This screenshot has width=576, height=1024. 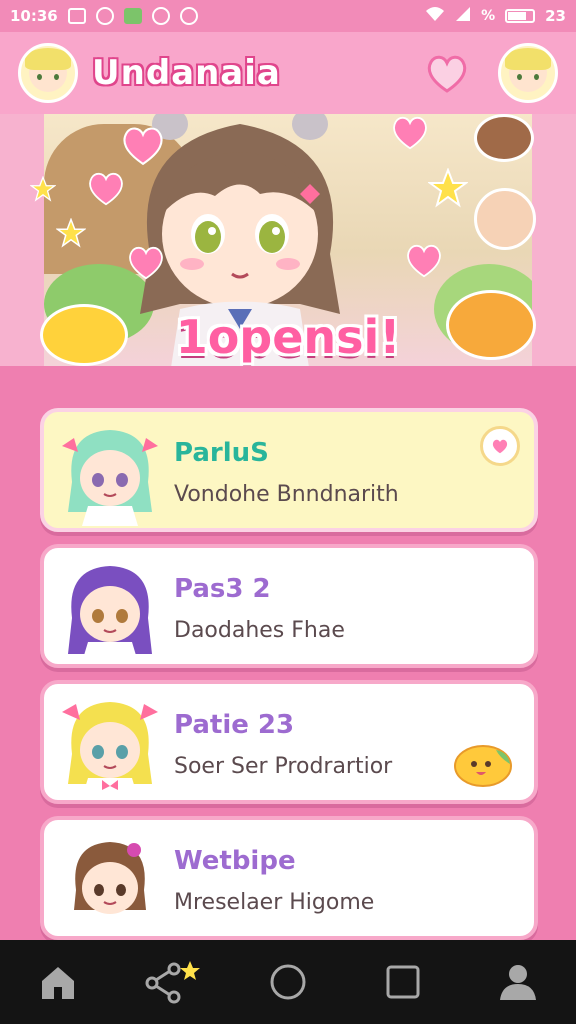 What do you see at coordinates (283, 766) in the screenshot?
I see `list-item-subtitle: Soer Ser Prodrartior` at bounding box center [283, 766].